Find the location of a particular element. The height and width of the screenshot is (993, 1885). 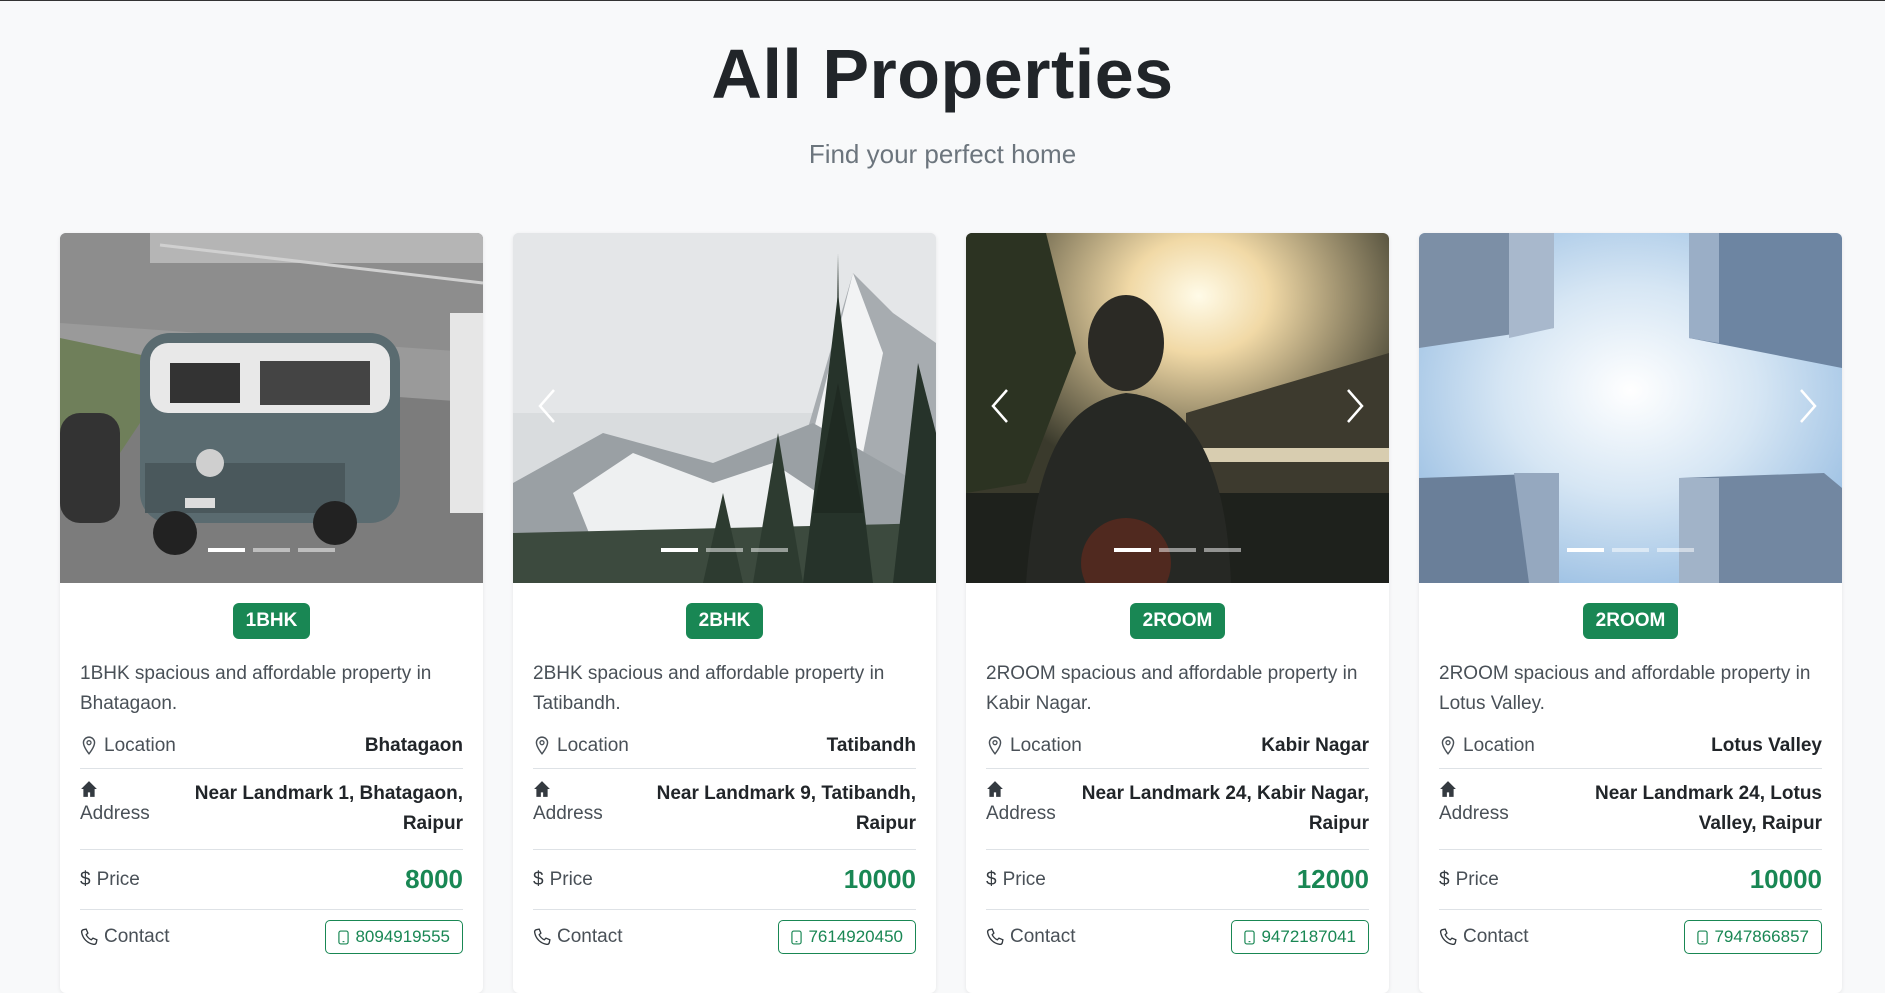

address-value: Near Landmark 9, Tatibandh, Raipur is located at coordinates (786, 808).